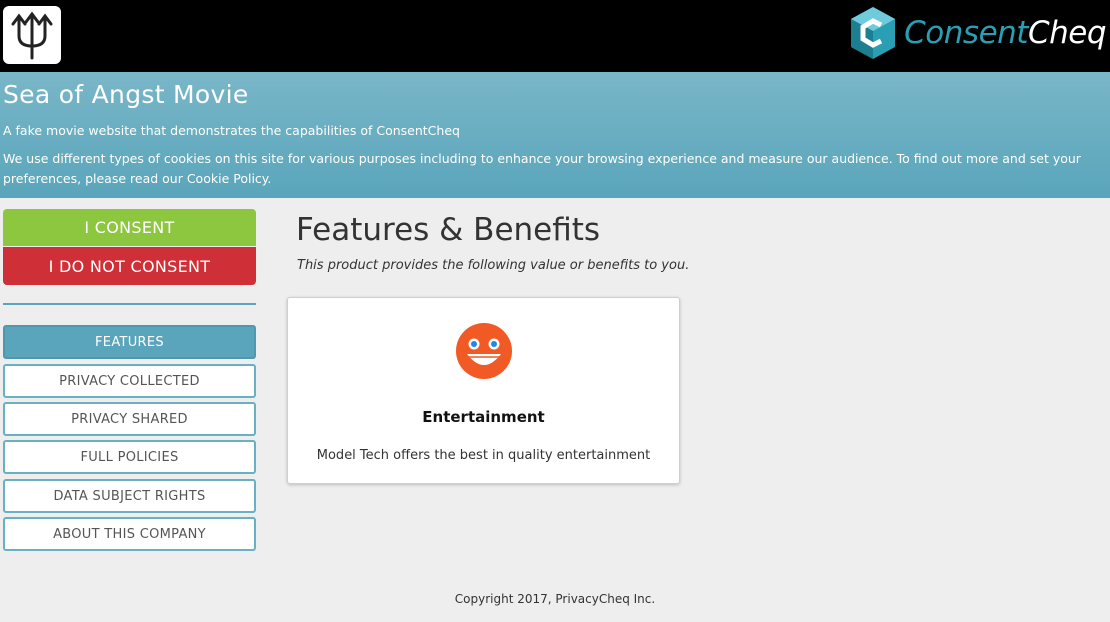  I want to click on nav-item-features: FEATURES, so click(129, 342).